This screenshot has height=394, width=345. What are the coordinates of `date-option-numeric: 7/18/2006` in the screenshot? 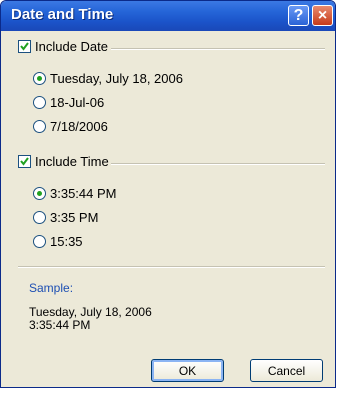 It's located at (70, 126).